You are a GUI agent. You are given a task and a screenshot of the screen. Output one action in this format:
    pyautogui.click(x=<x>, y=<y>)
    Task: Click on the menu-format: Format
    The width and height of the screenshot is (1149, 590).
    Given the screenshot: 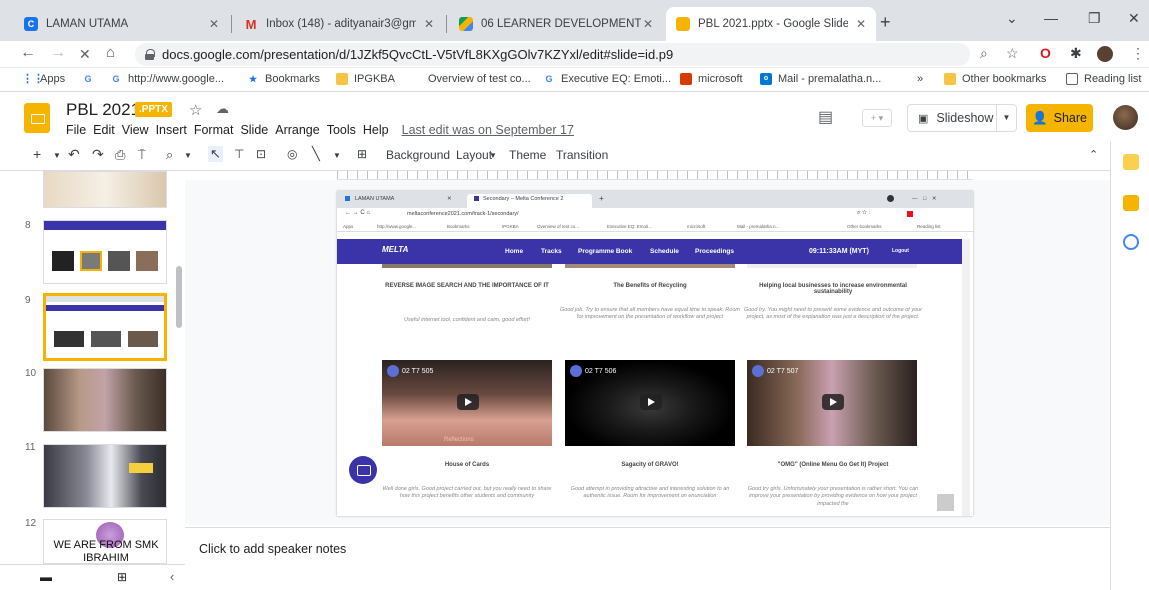 What is the action you would take?
    pyautogui.click(x=214, y=130)
    